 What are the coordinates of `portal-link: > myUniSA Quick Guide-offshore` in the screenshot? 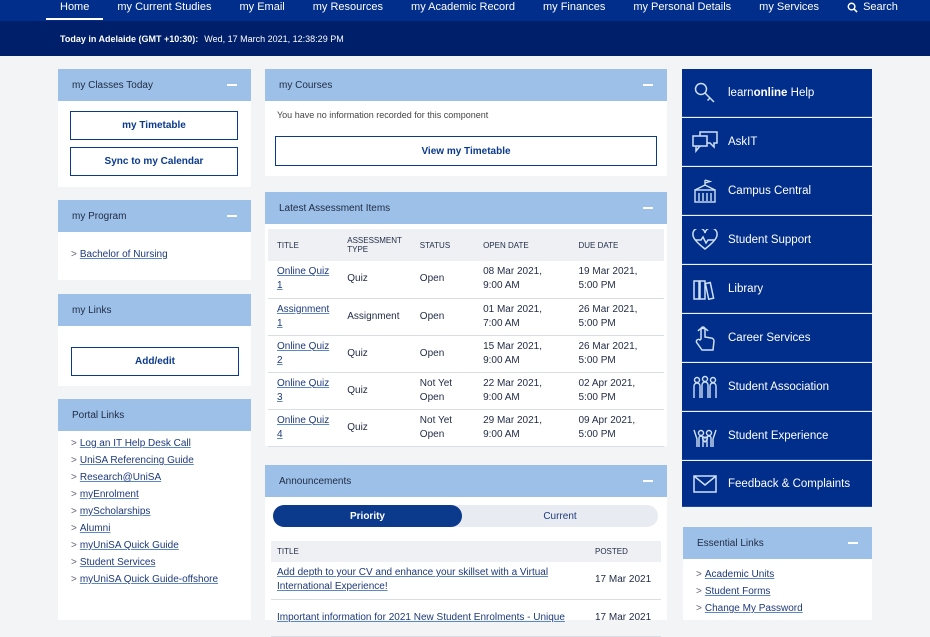 It's located at (144, 579).